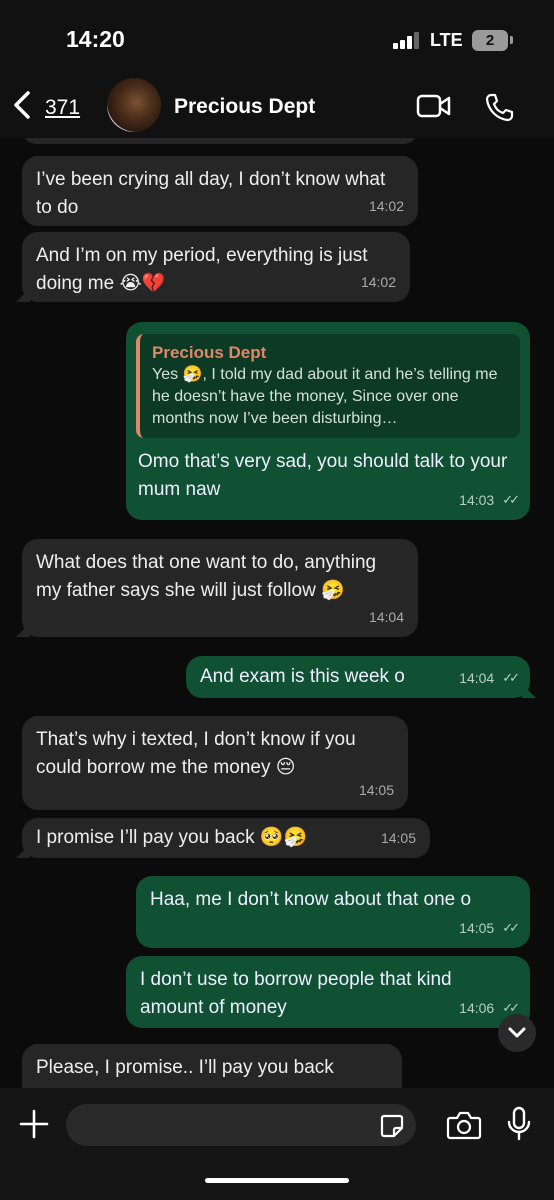  I want to click on scroll-to-bottom-button, so click(517, 1033).